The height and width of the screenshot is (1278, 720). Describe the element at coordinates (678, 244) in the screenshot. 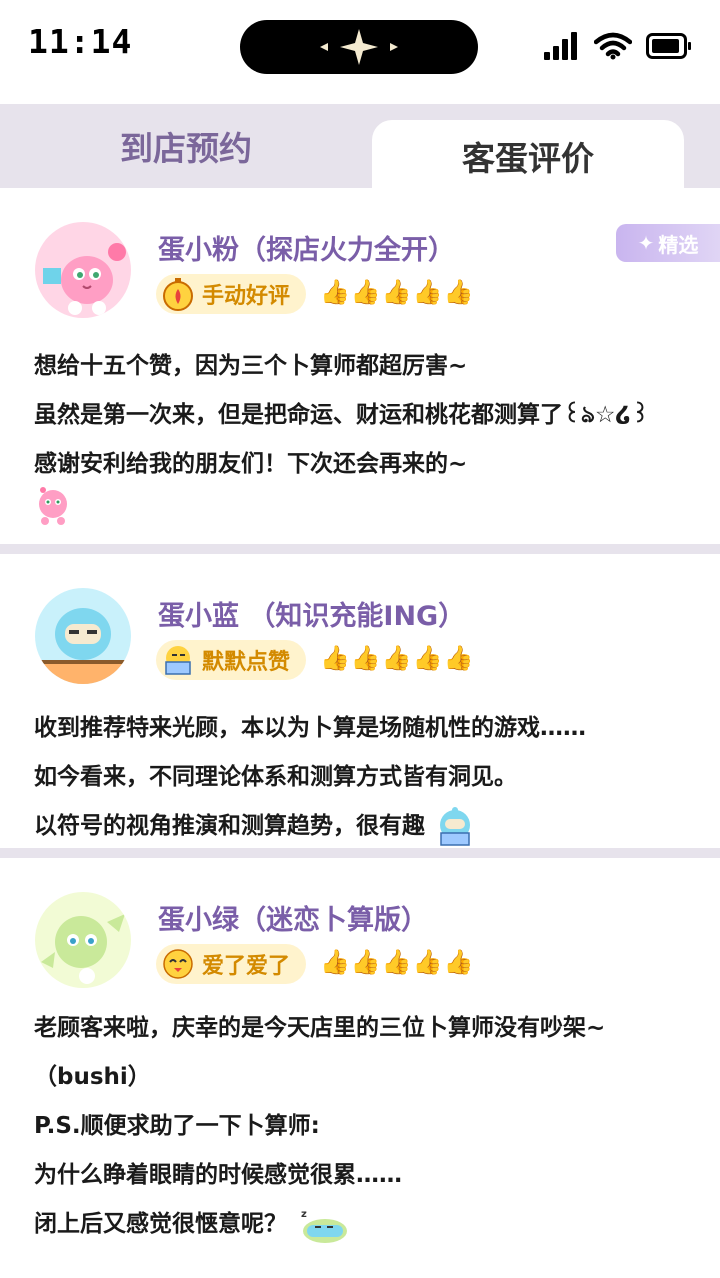

I see `featured-label: 精选` at that location.